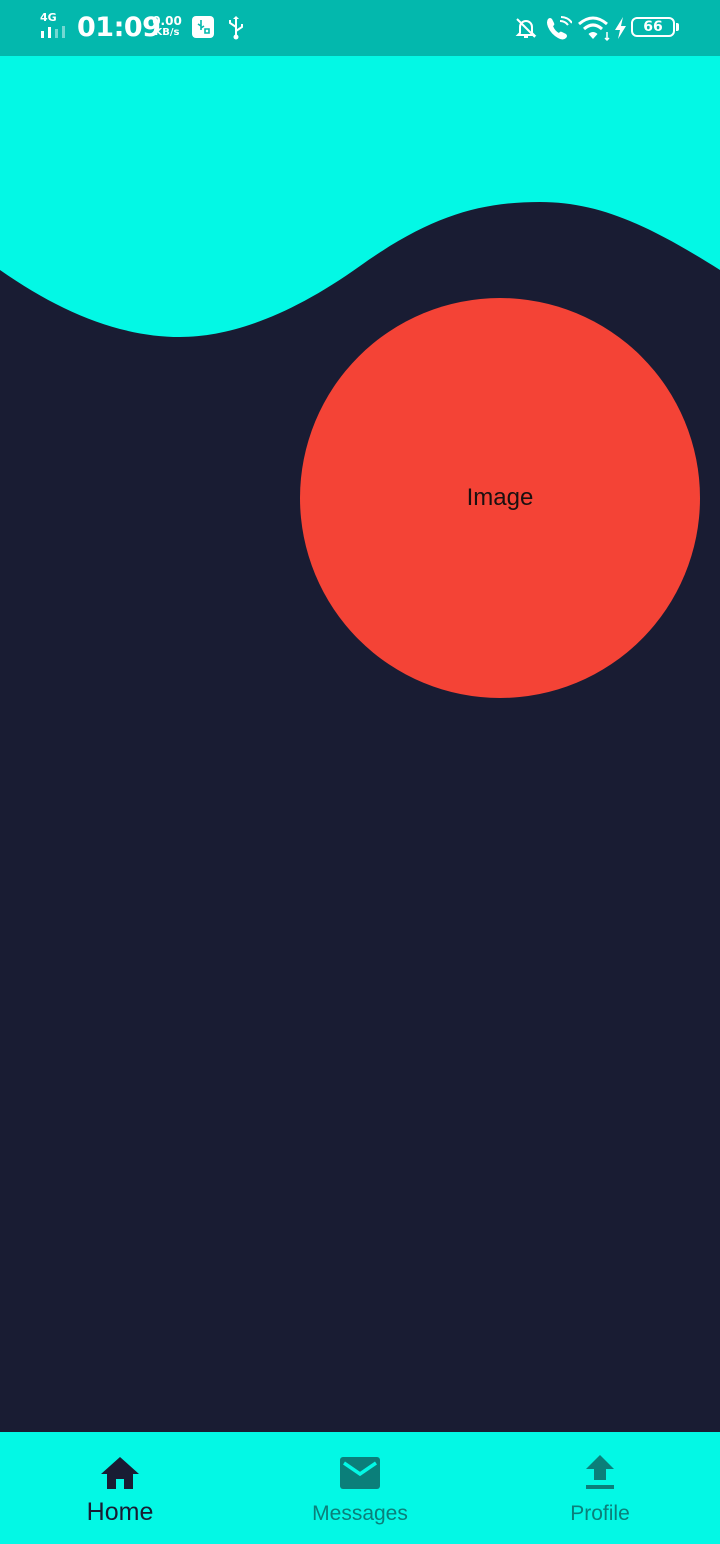 The height and width of the screenshot is (1544, 720). I want to click on nav-item-home: Home, so click(120, 1488).